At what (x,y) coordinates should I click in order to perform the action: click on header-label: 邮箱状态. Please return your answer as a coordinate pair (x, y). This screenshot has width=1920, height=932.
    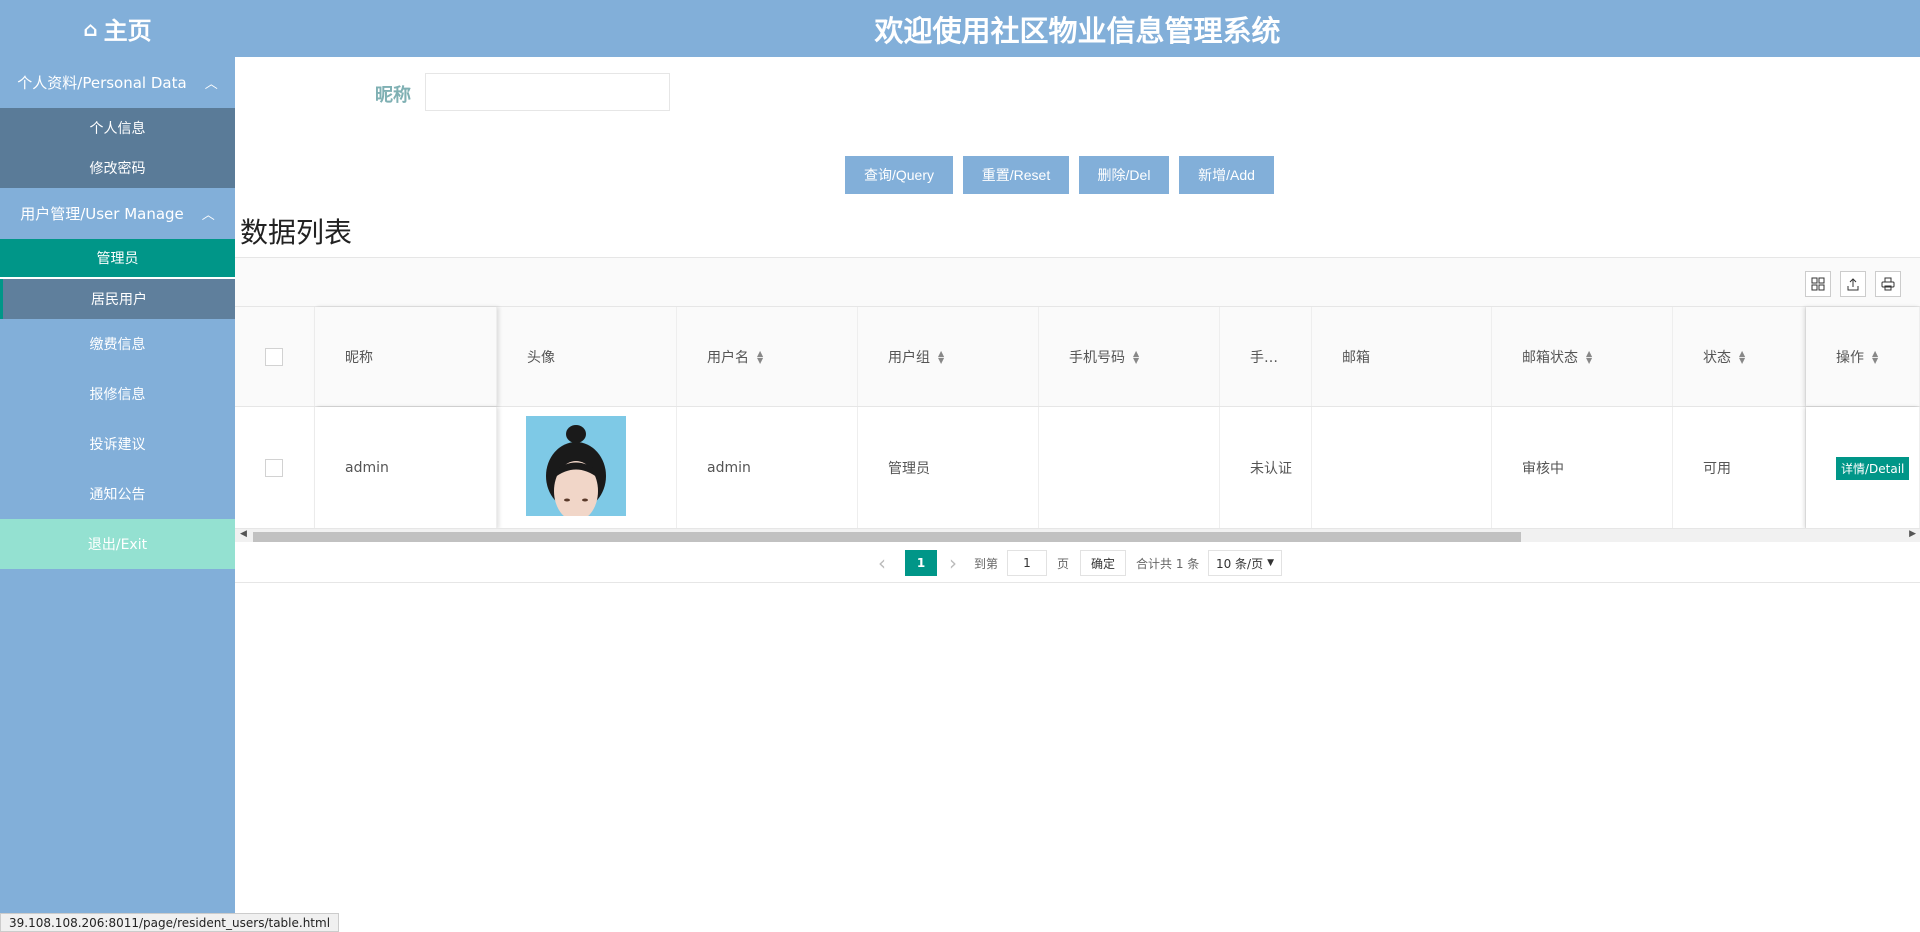
    Looking at the image, I should click on (1550, 357).